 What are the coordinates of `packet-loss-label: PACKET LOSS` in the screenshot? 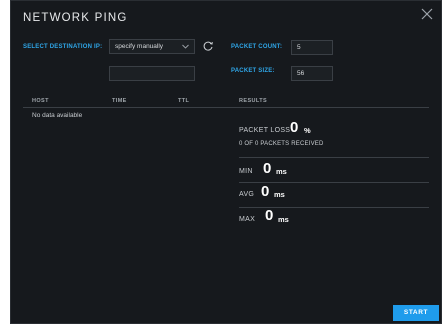 It's located at (265, 130).